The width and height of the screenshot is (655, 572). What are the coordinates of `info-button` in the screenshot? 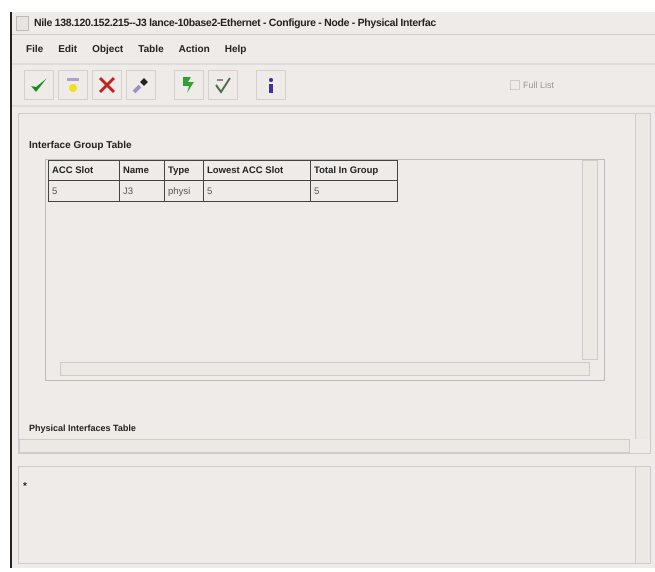 It's located at (271, 85).